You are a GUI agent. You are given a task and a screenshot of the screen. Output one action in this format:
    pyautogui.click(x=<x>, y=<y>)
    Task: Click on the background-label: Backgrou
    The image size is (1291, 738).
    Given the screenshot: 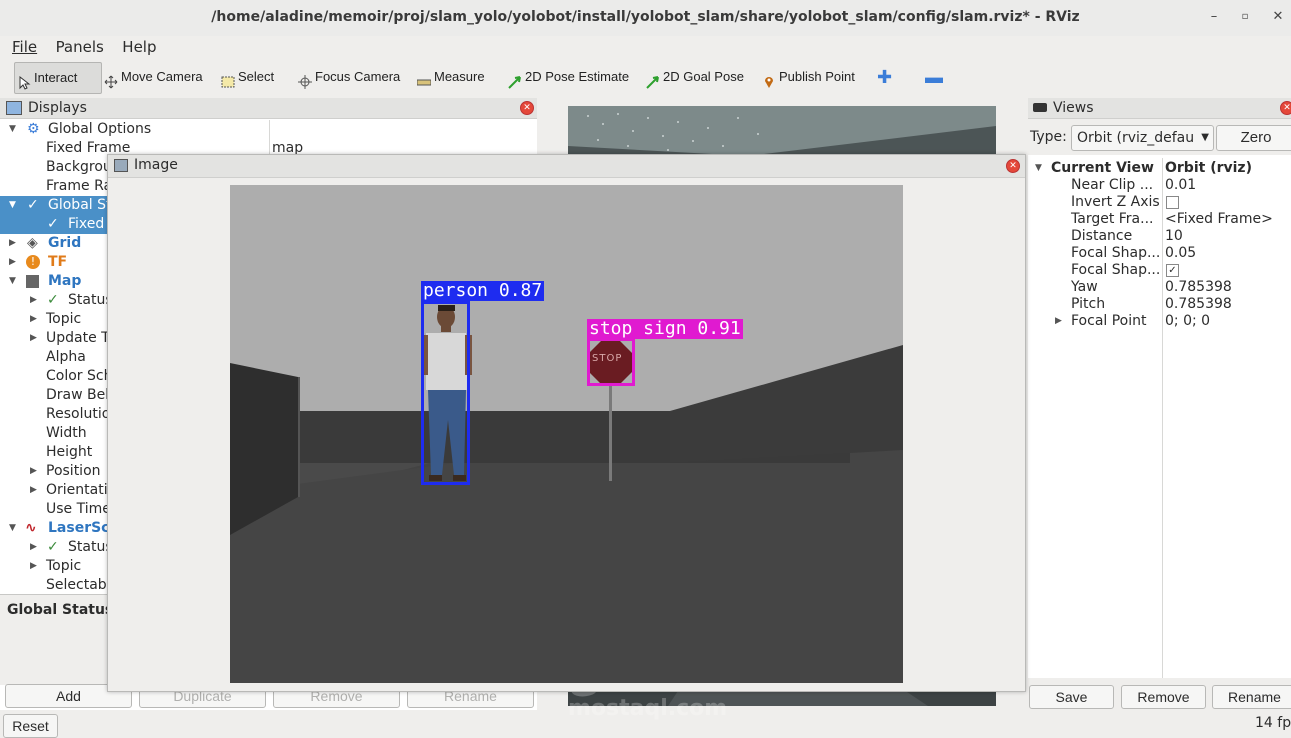 What is the action you would take?
    pyautogui.click(x=79, y=167)
    